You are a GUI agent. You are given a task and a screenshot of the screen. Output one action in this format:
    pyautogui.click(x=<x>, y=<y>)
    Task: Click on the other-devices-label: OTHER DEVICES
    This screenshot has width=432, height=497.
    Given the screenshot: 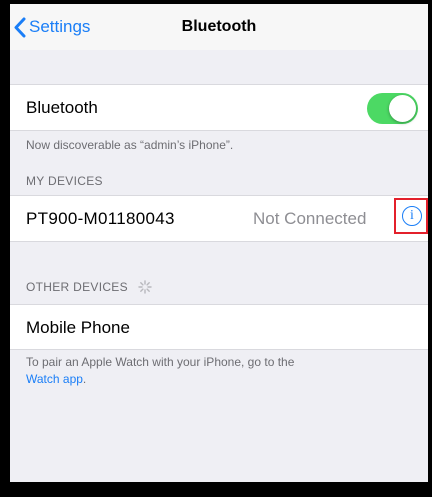 What is the action you would take?
    pyautogui.click(x=77, y=287)
    